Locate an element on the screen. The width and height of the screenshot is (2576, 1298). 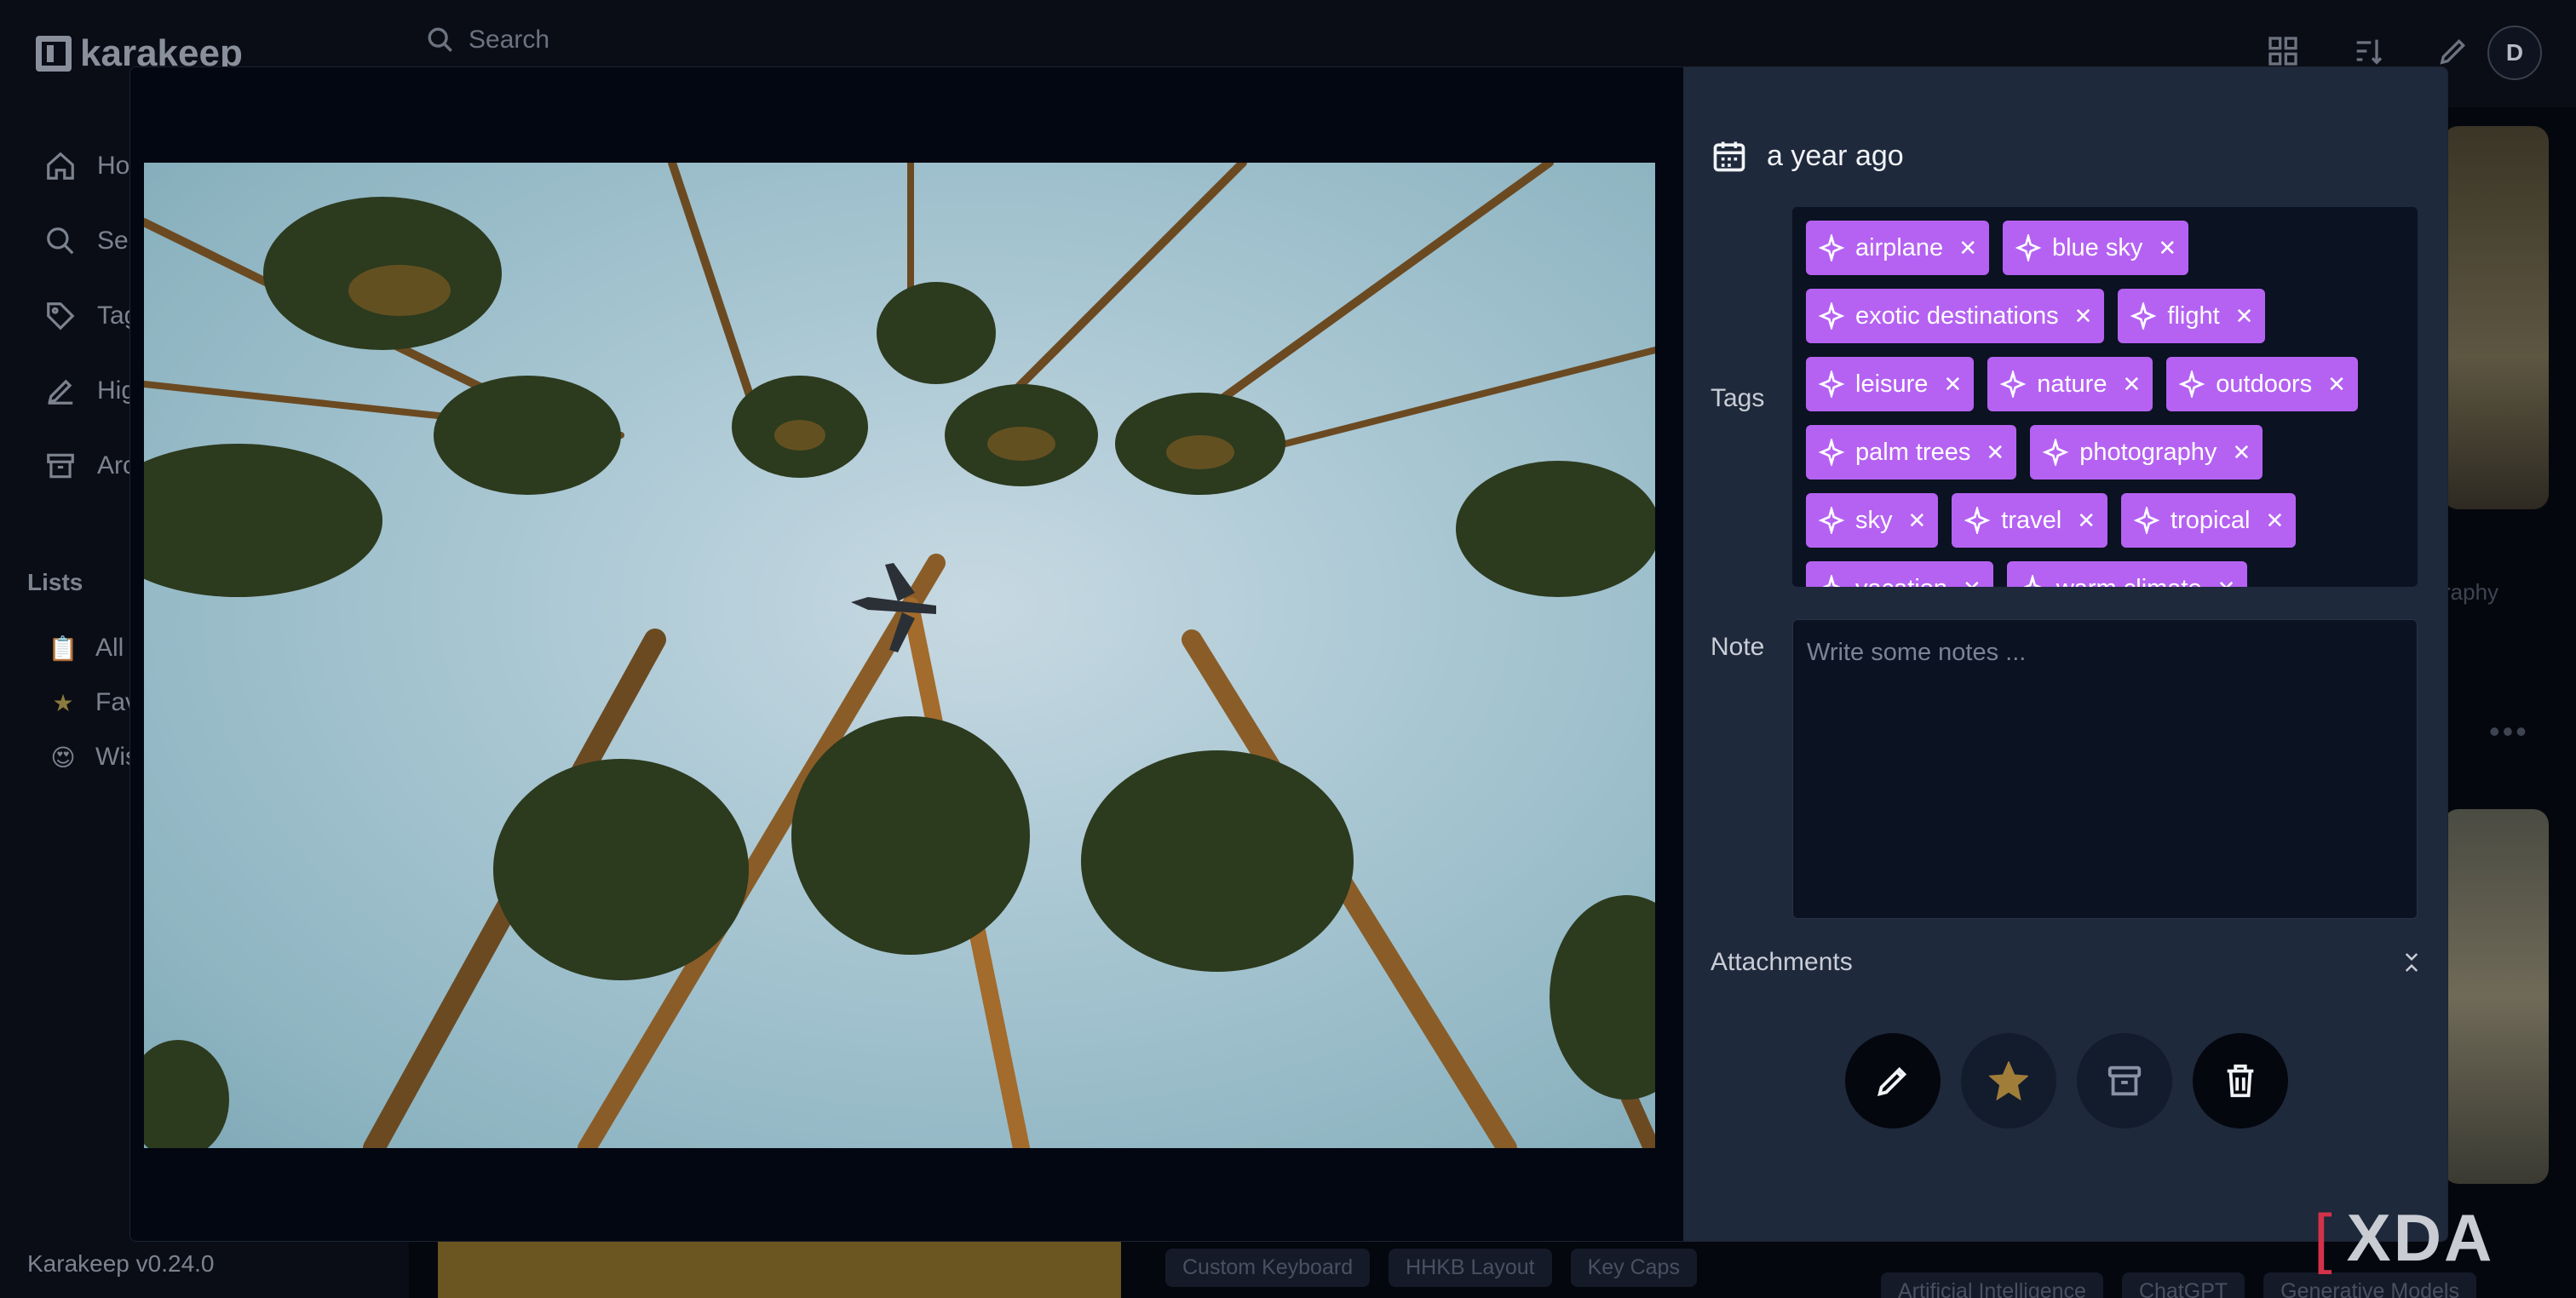
tag-chip: airplane ✕ is located at coordinates (1897, 248).